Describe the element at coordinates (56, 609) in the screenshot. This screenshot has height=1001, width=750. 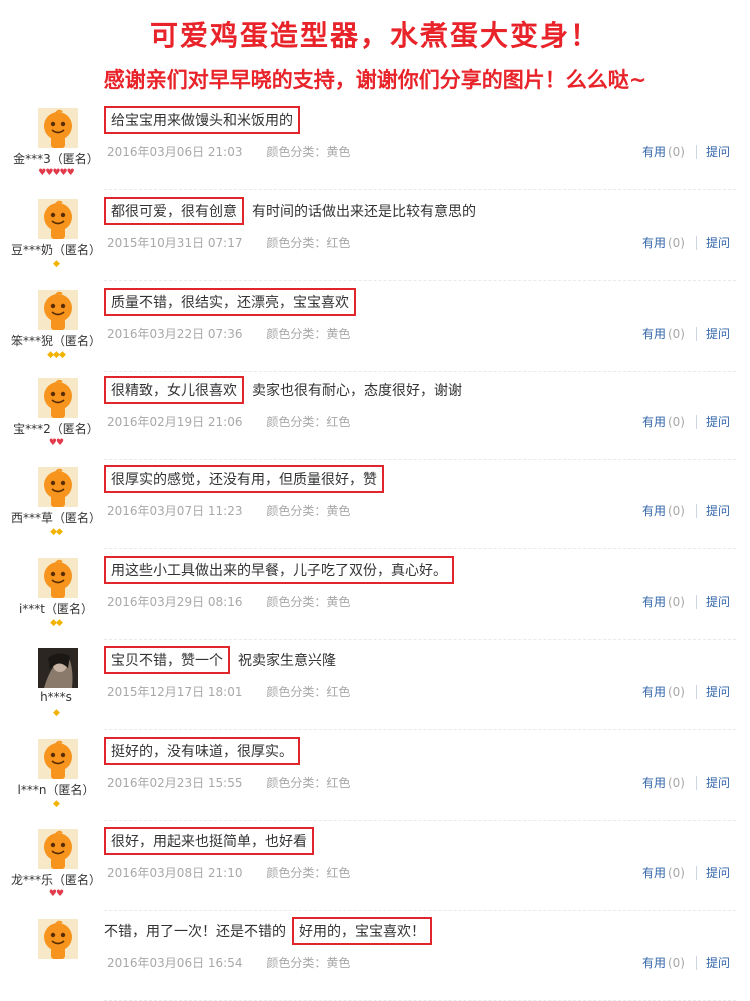
I see `reviewer-name: i***t（匿名）` at that location.